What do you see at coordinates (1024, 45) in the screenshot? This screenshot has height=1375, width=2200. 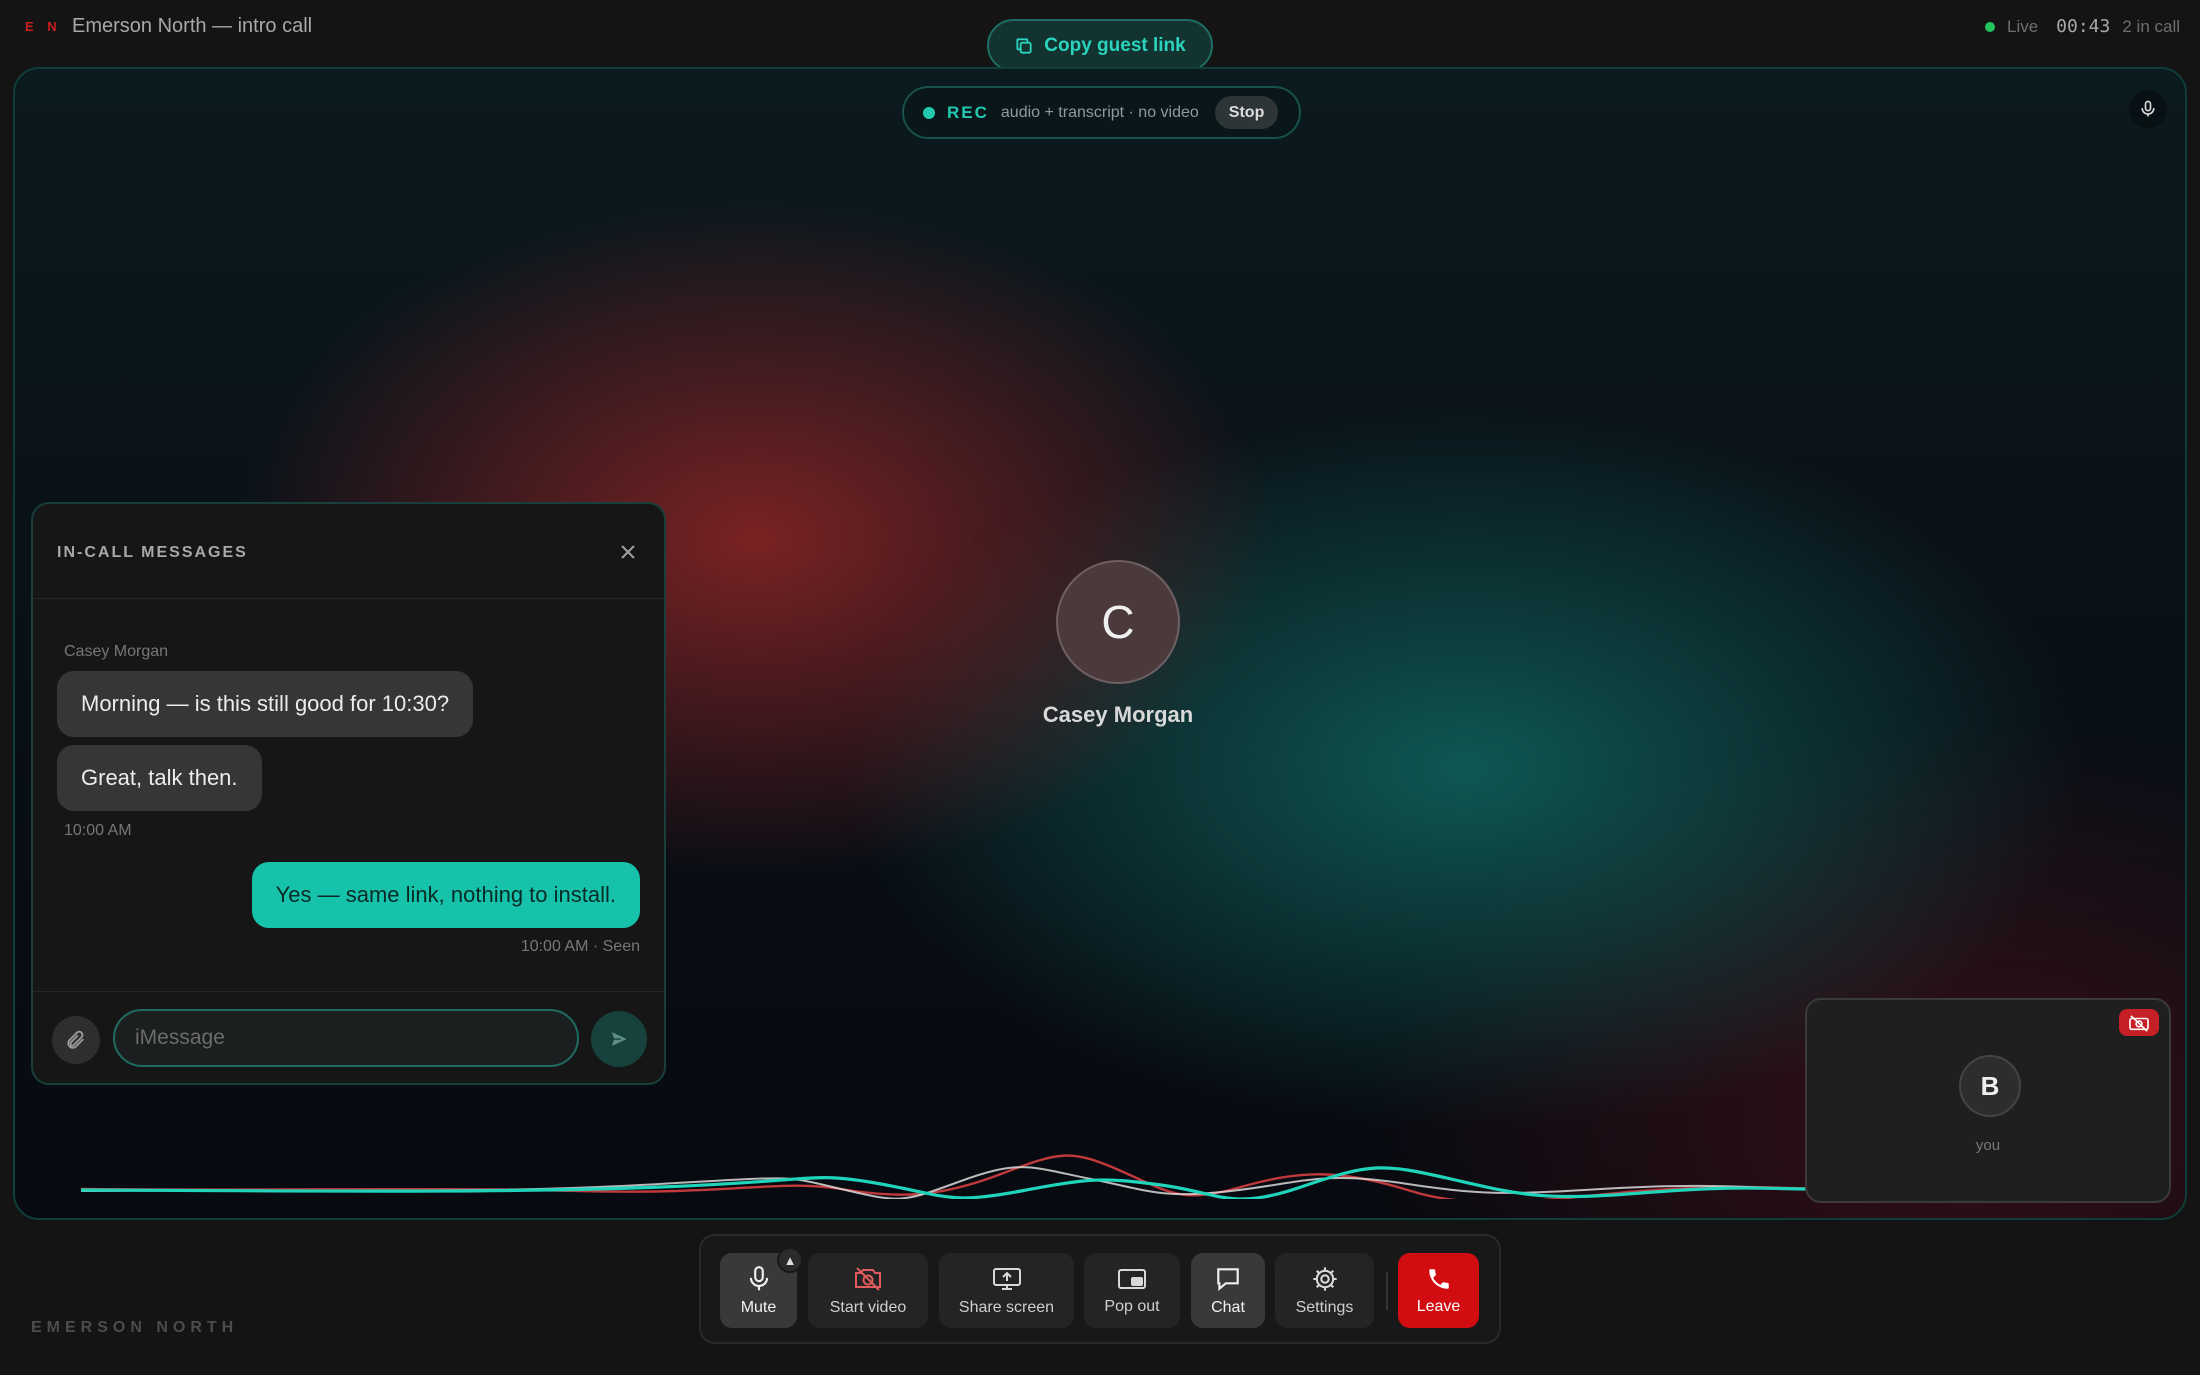 I see `copy-icon` at bounding box center [1024, 45].